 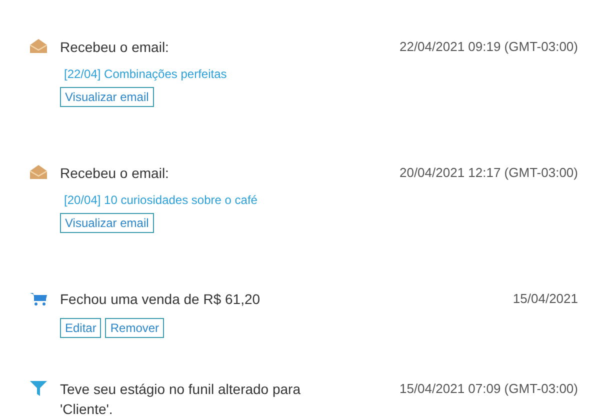 I want to click on activity-date: 20/04/2021 12:17 (GMT-03:00), so click(x=488, y=173).